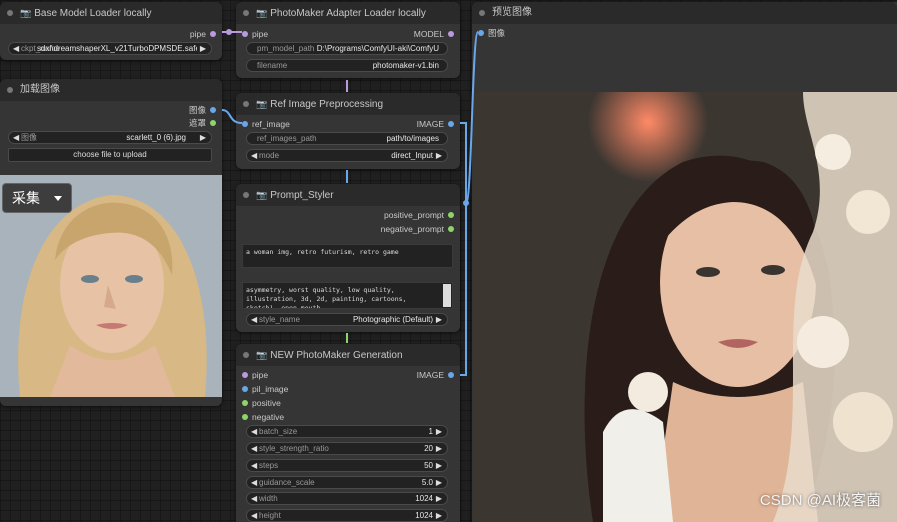  I want to click on node-title: 📷 NEW PhotoMaker Generation, so click(348, 355).